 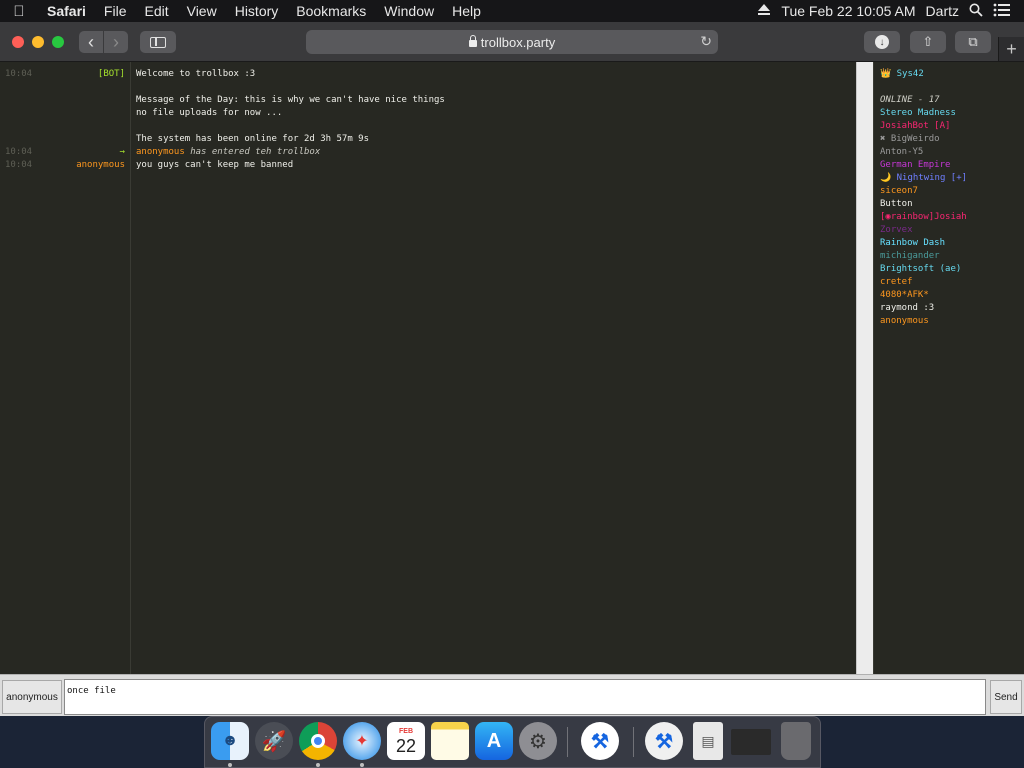 I want to click on app-store-icon: A, so click(x=494, y=741).